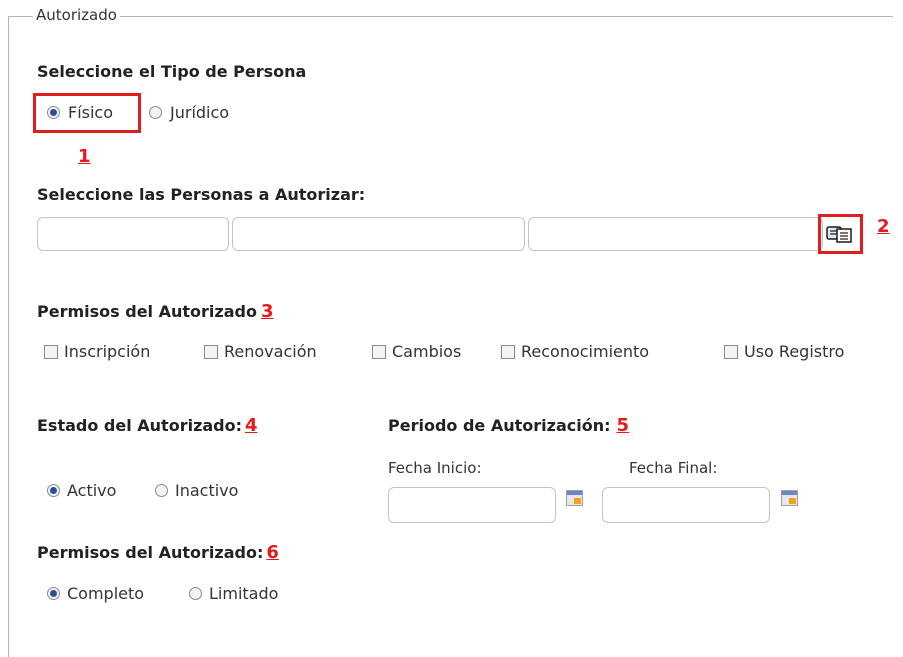  Describe the element at coordinates (51, 351) in the screenshot. I see `checkbox-inscripcion-control` at that location.